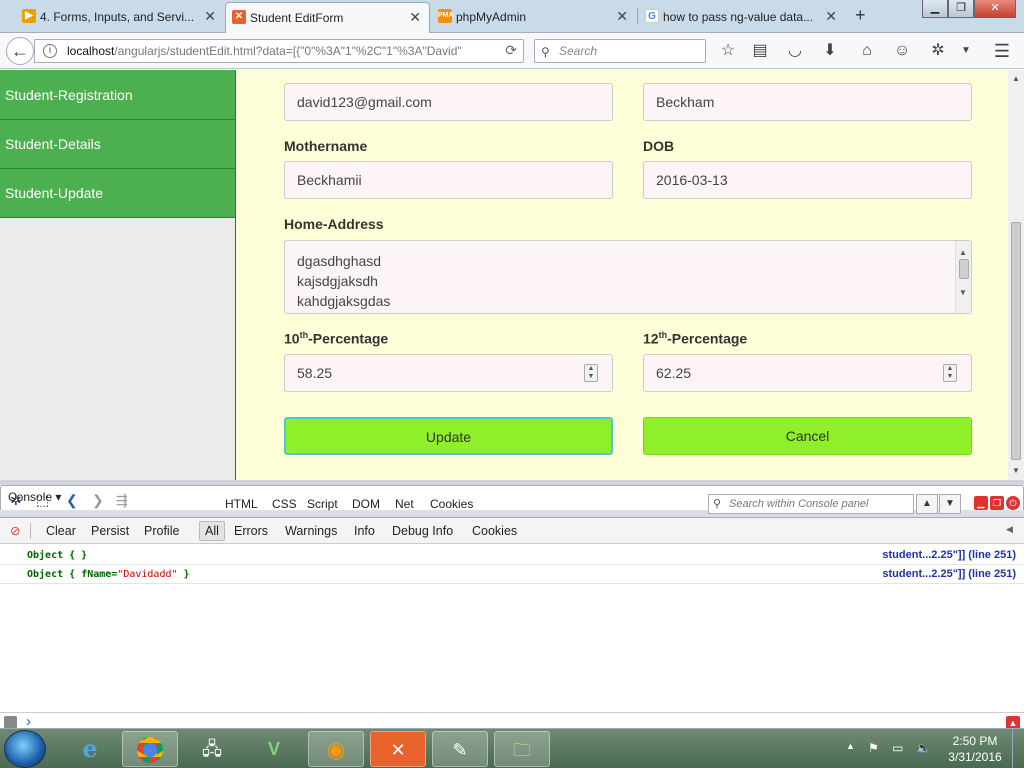 Image resolution: width=1024 pixels, height=768 pixels. I want to click on filter-info-button: Info, so click(364, 531).